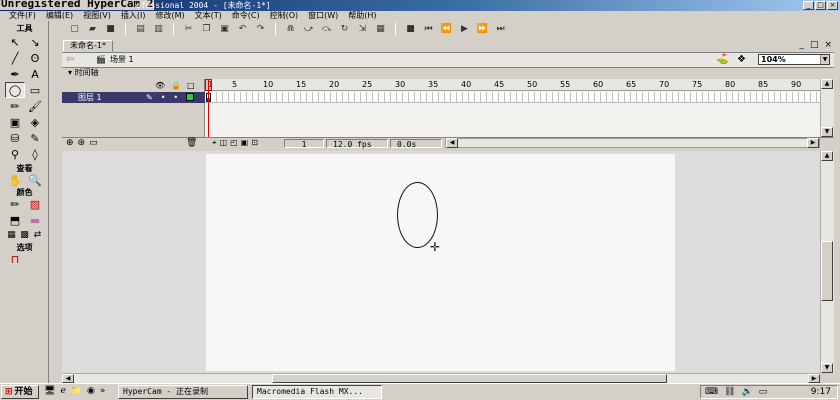 The width and height of the screenshot is (840, 400). Describe the element at coordinates (97, 16) in the screenshot. I see `menu-view: 视图(V)` at that location.